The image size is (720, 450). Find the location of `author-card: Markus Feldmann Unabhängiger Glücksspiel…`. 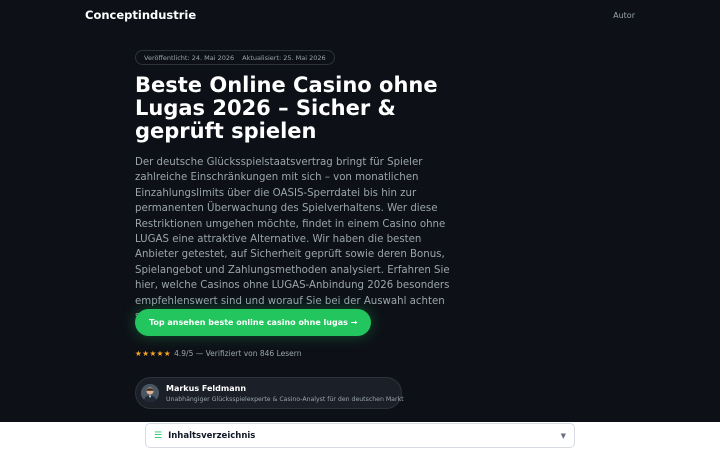

author-card: Markus Feldmann Unabhängiger Glücksspiel… is located at coordinates (269, 393).